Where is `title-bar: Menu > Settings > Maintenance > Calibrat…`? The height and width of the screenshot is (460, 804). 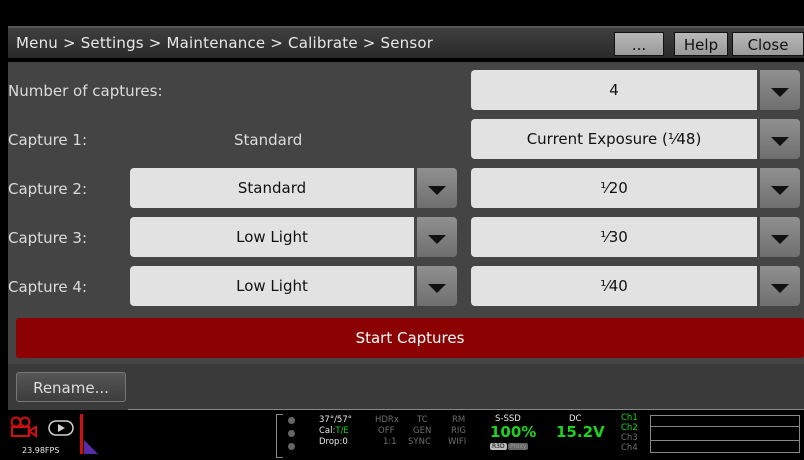 title-bar: Menu > Settings > Maintenance > Calibrat… is located at coordinates (406, 42).